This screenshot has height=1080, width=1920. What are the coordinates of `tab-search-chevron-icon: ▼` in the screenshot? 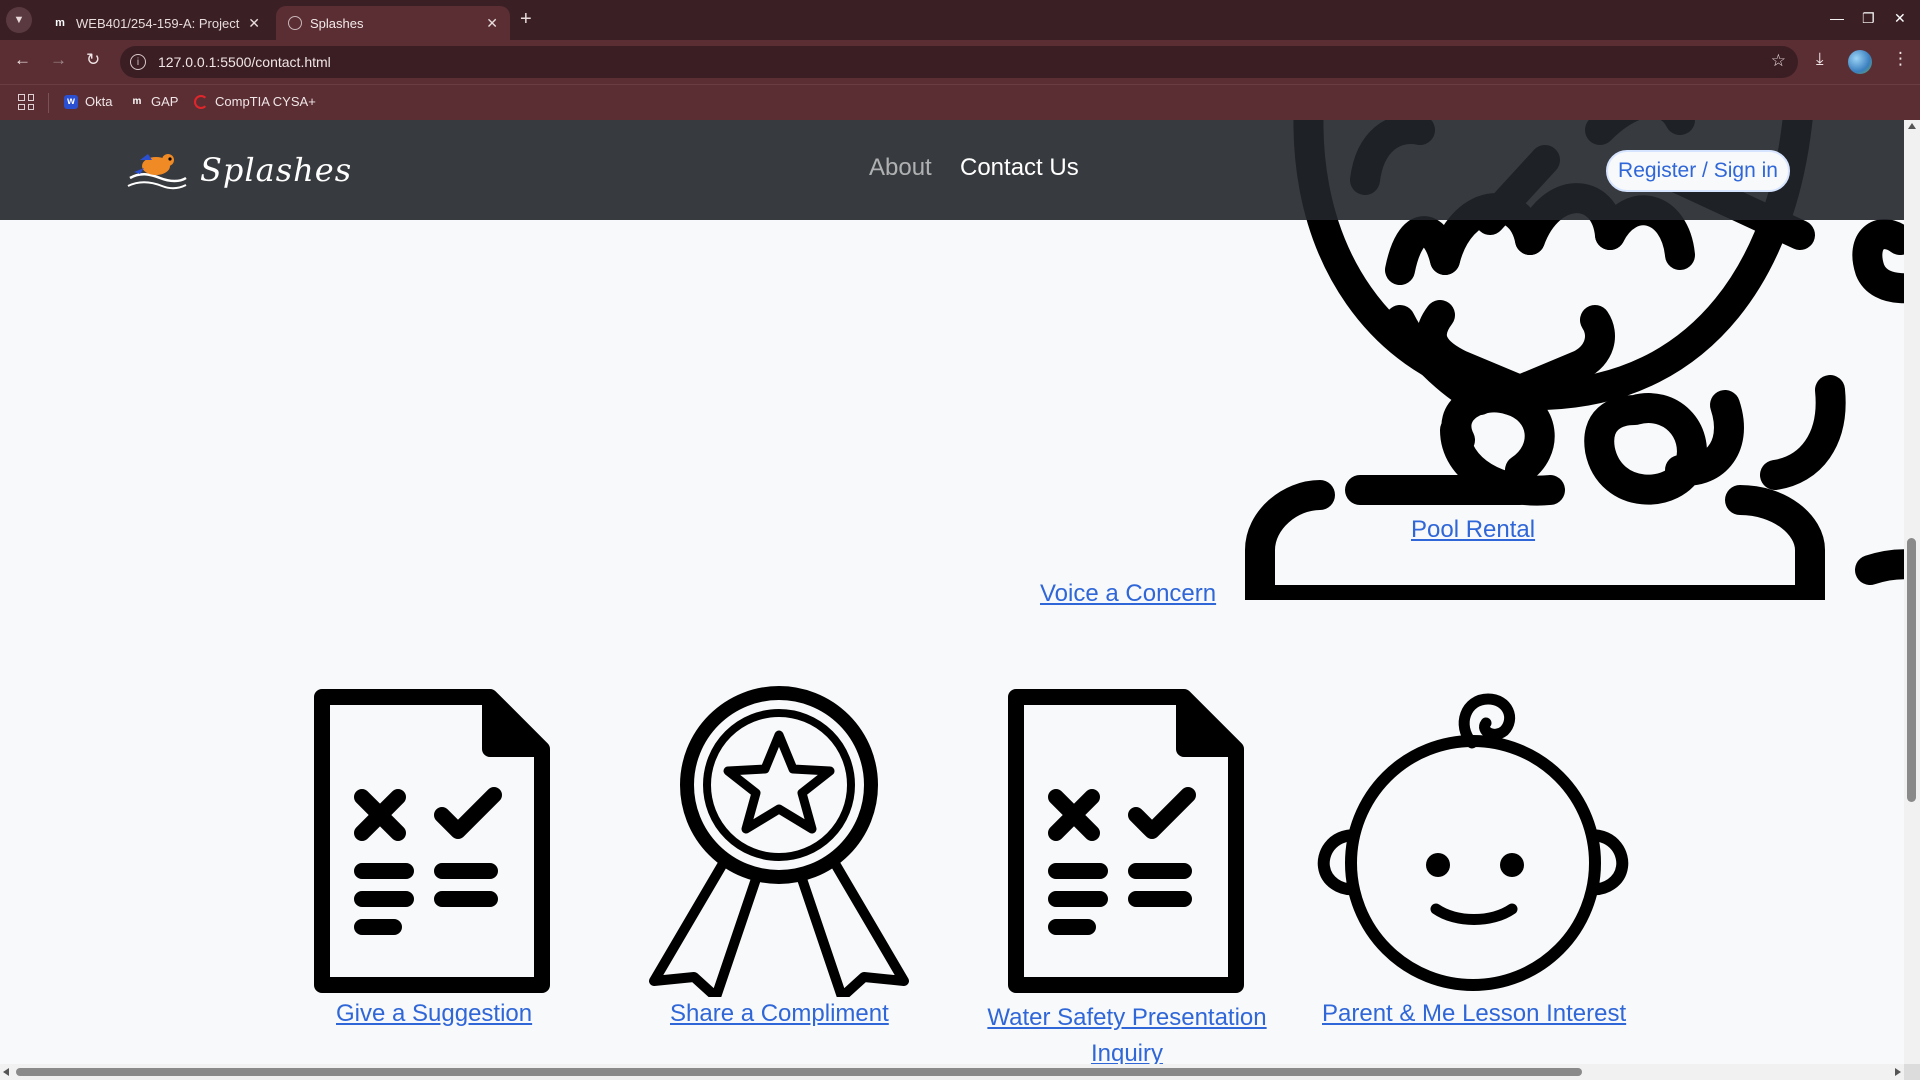 It's located at (19, 20).